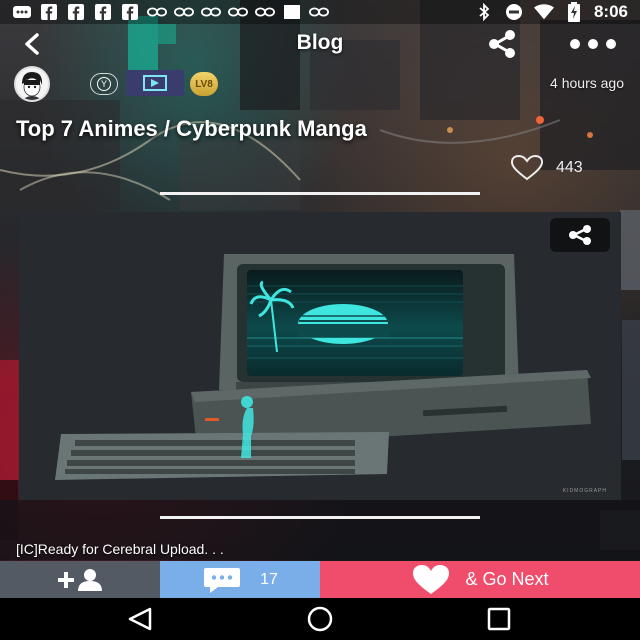 This screenshot has width=640, height=640. Describe the element at coordinates (269, 579) in the screenshot. I see `comment-count: 17` at that location.